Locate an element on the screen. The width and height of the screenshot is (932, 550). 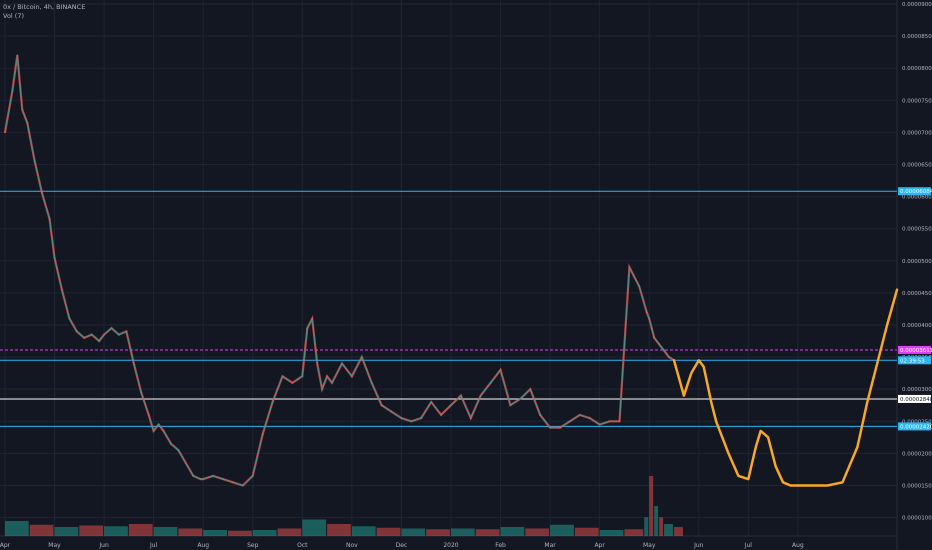
y-tick-label: 0.00004500 is located at coordinates (917, 294).